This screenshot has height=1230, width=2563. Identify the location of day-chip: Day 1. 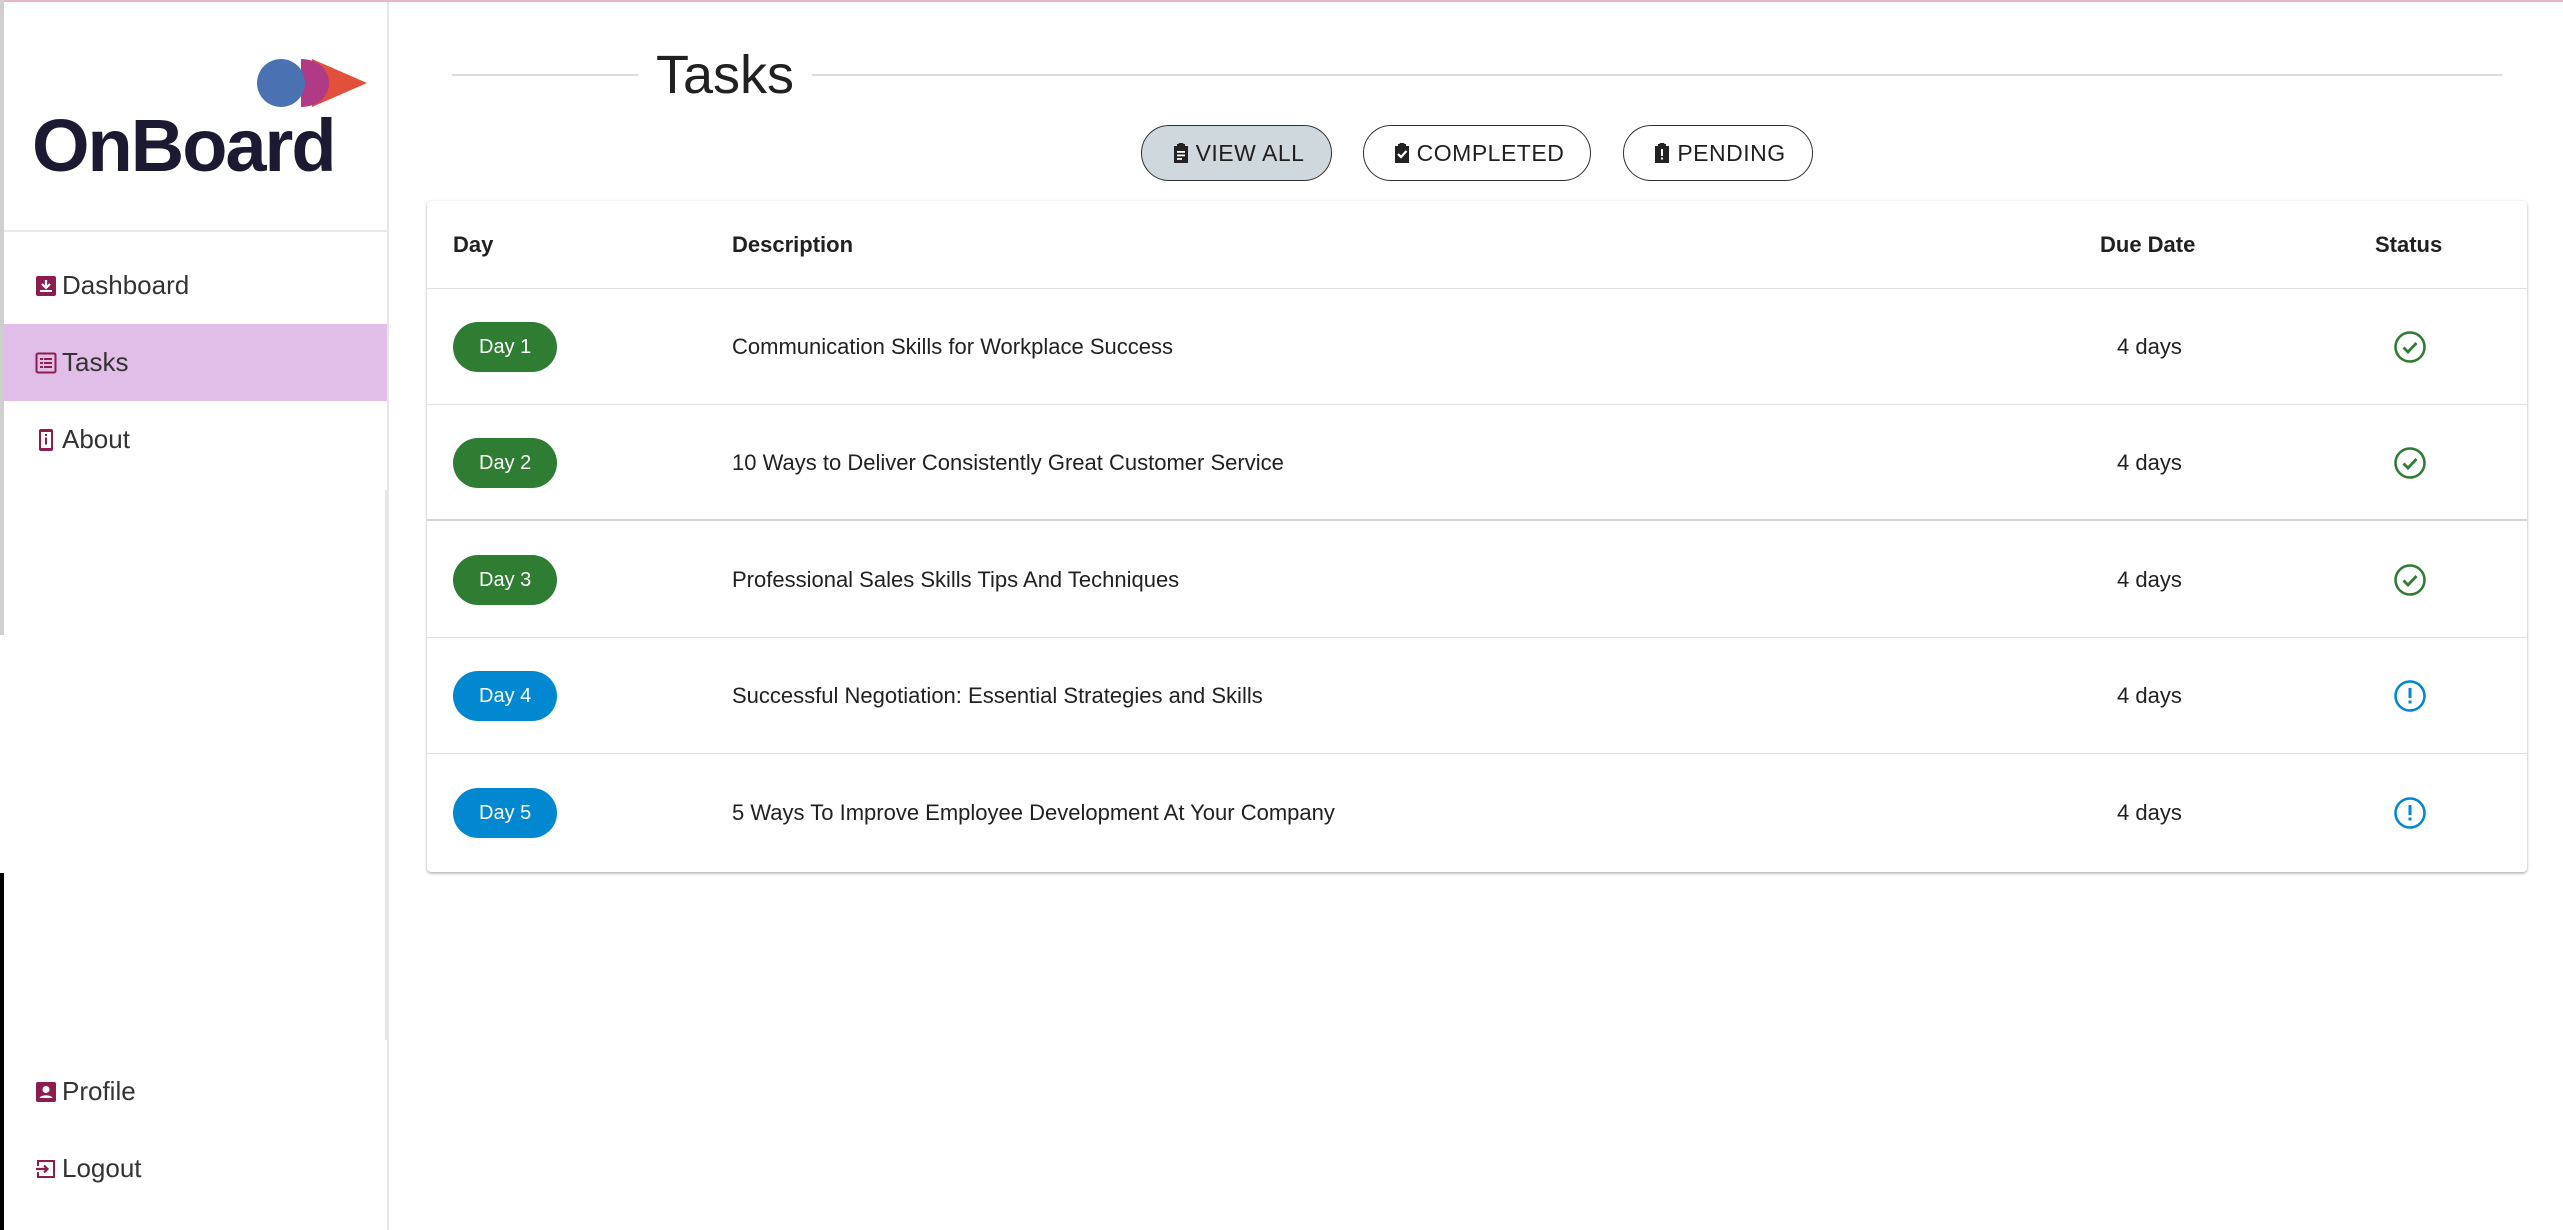
(505, 347).